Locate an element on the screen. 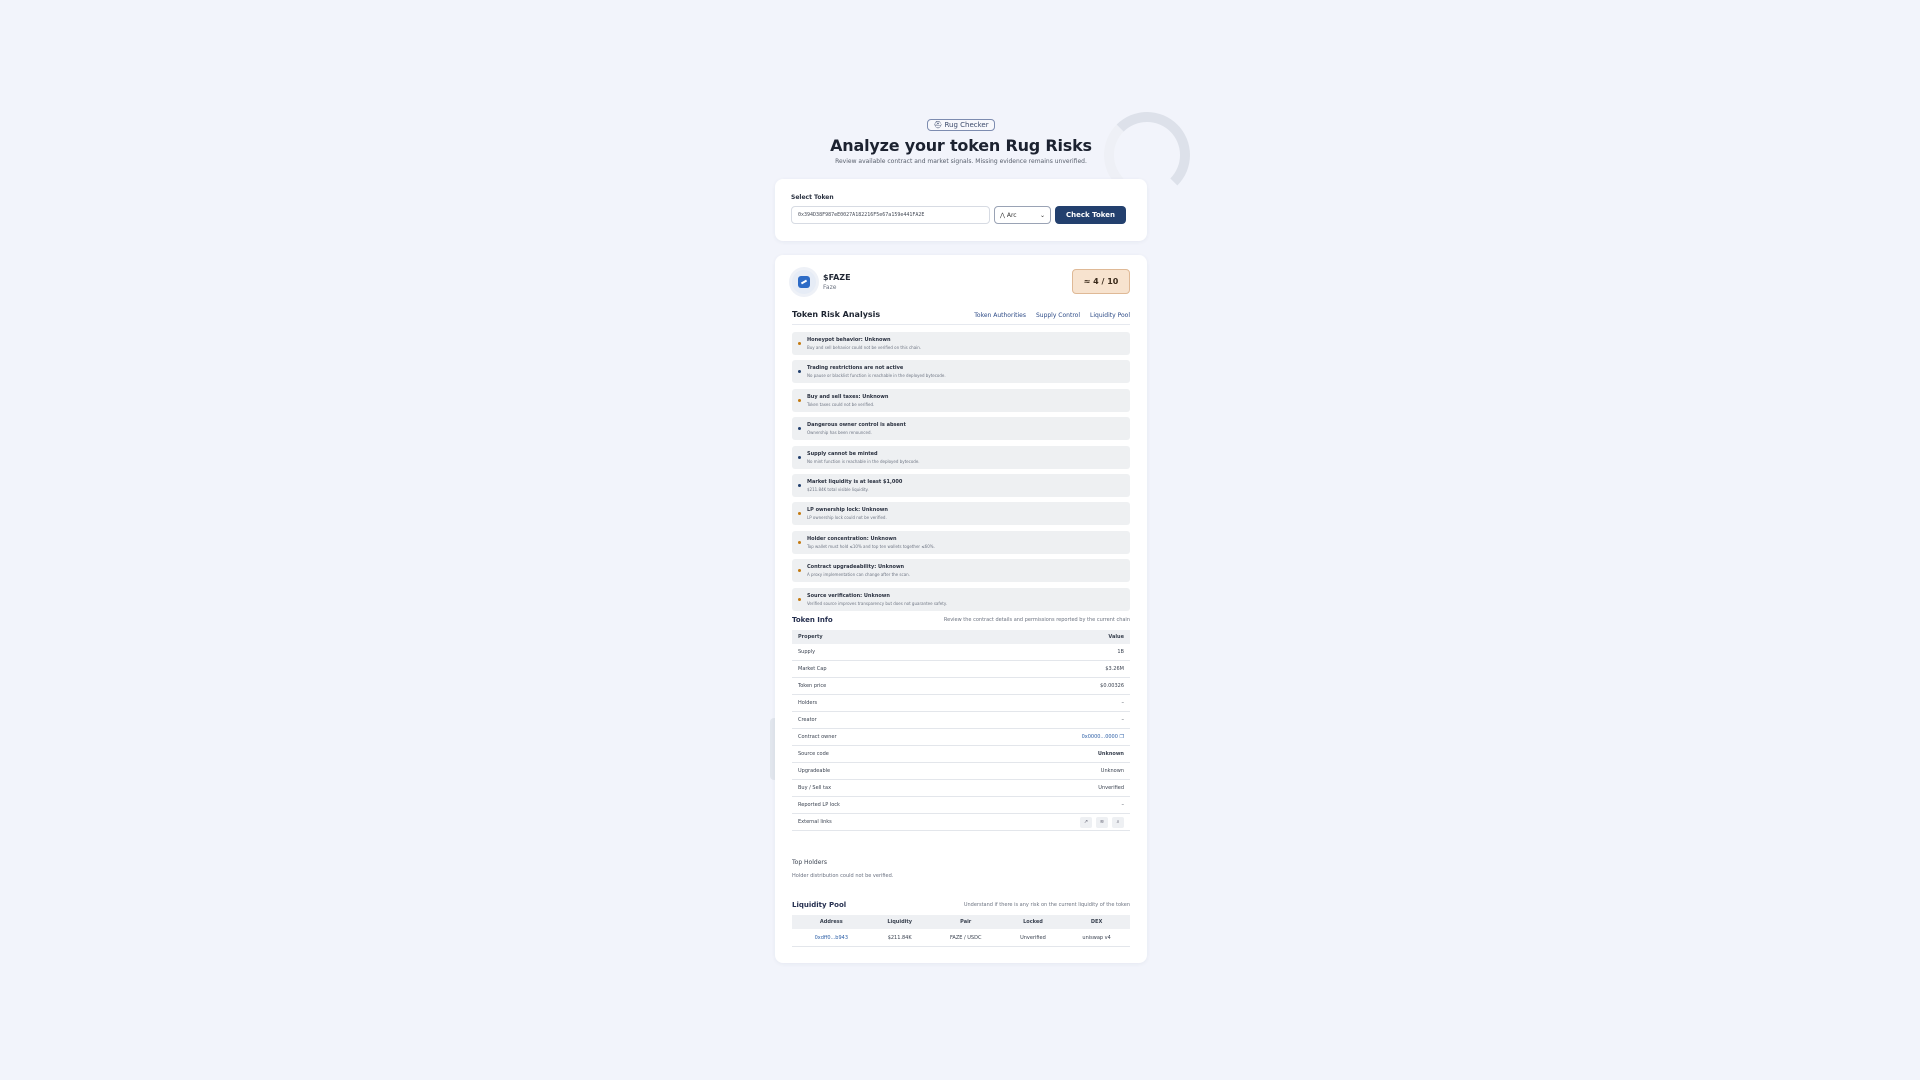 This screenshot has height=1080, width=1920. table-row: Reported LP lock – is located at coordinates (961, 805).